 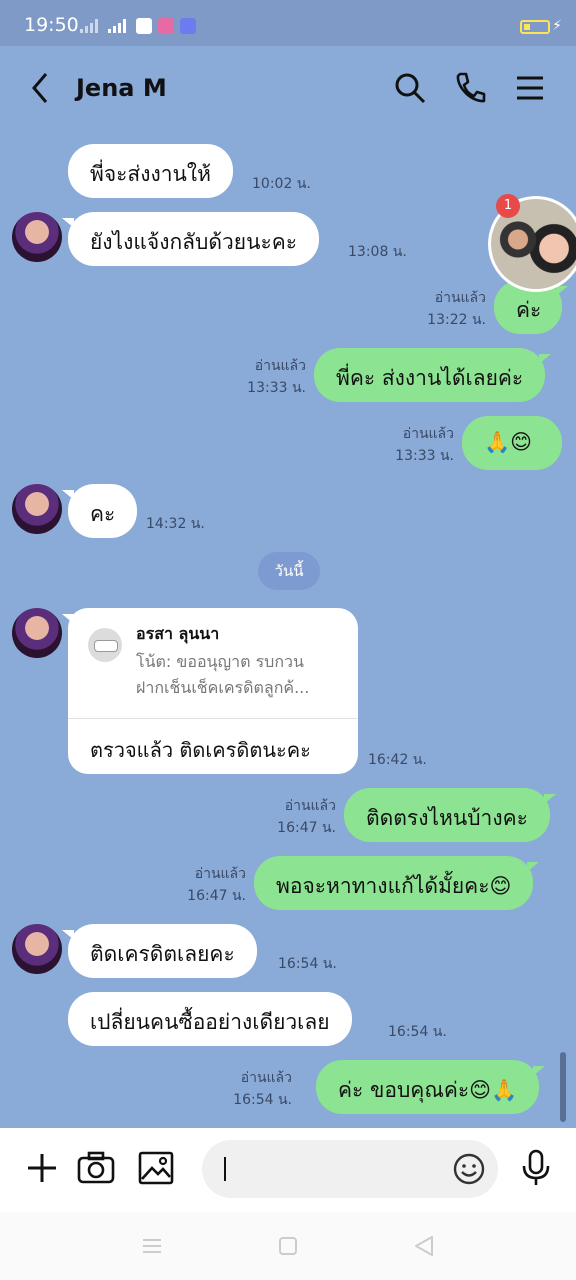 I want to click on chat-header: Jena M, so click(x=288, y=89).